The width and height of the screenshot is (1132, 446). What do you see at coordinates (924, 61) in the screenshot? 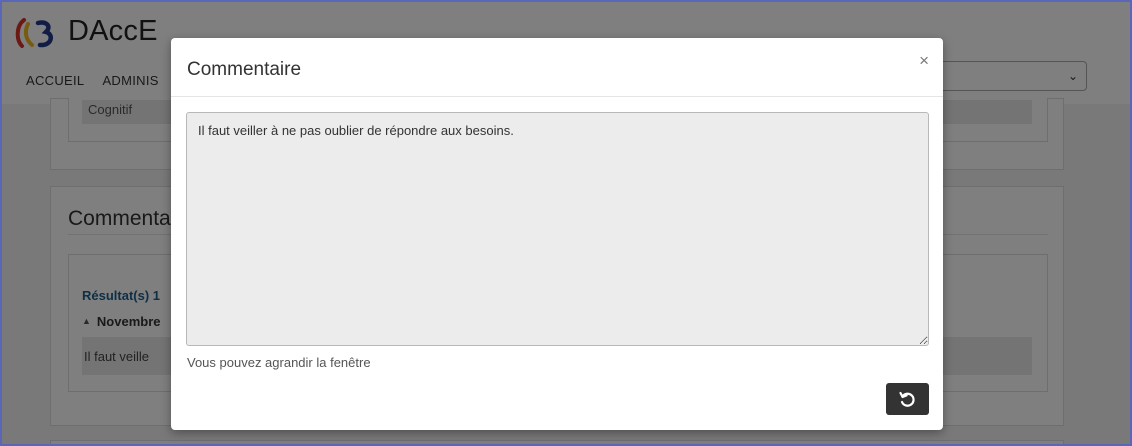
I see `close-icon: ×` at bounding box center [924, 61].